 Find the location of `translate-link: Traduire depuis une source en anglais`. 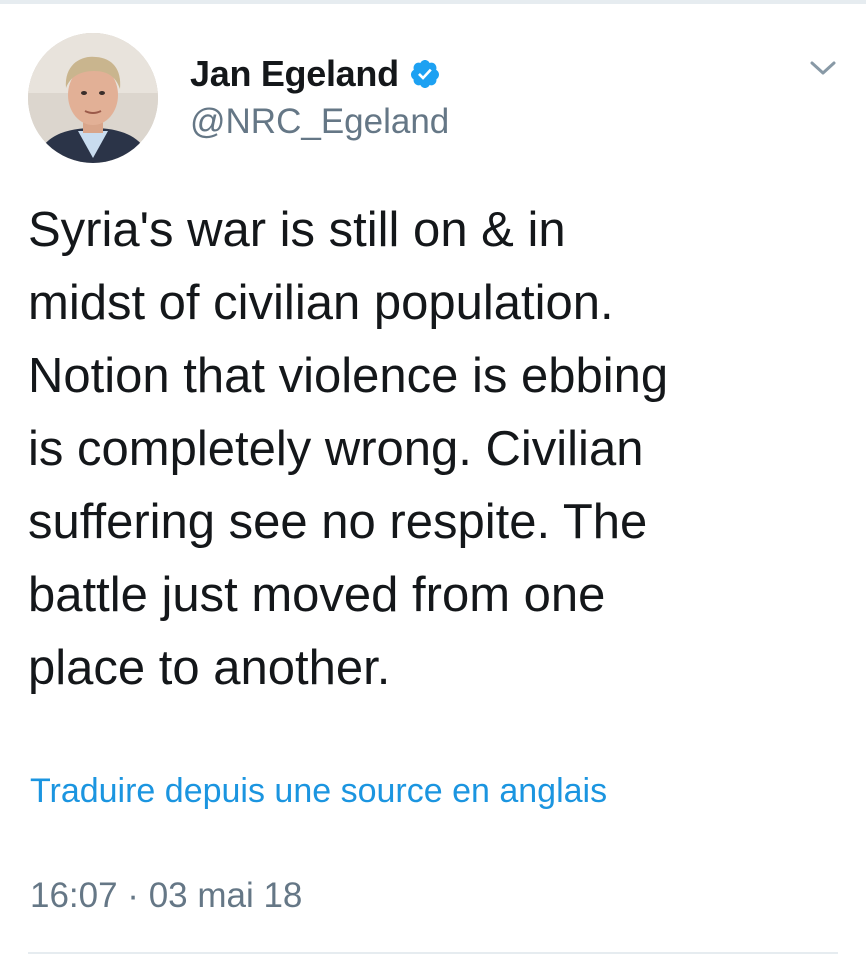

translate-link: Traduire depuis une source en anglais is located at coordinates (318, 791).